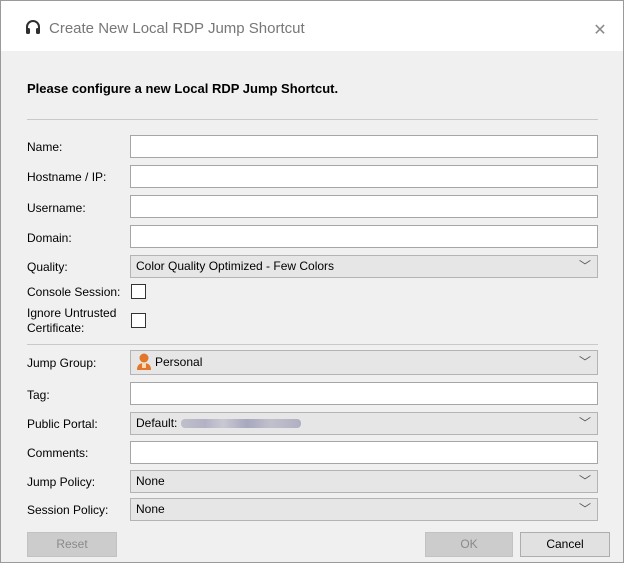 This screenshot has width=624, height=563. Describe the element at coordinates (33, 27) in the screenshot. I see `headset-icon` at that location.